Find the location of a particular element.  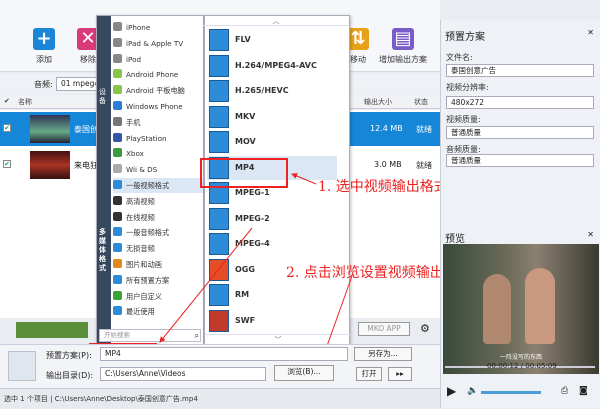

audio-quality-select: 普通质量 is located at coordinates (520, 160).